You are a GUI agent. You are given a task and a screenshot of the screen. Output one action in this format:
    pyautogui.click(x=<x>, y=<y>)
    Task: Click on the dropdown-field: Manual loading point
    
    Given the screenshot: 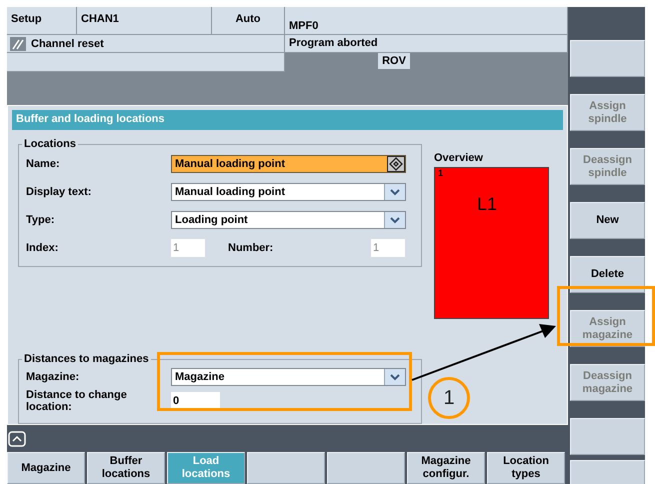 What is the action you would take?
    pyautogui.click(x=288, y=192)
    